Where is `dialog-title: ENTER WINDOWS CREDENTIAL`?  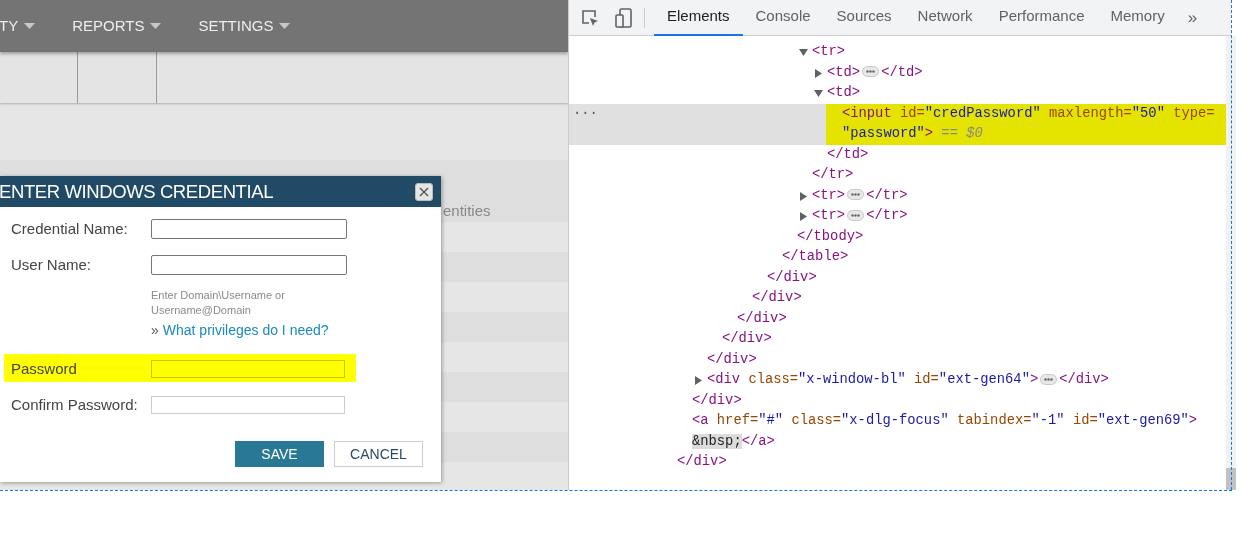
dialog-title: ENTER WINDOWS CREDENTIAL is located at coordinates (137, 191).